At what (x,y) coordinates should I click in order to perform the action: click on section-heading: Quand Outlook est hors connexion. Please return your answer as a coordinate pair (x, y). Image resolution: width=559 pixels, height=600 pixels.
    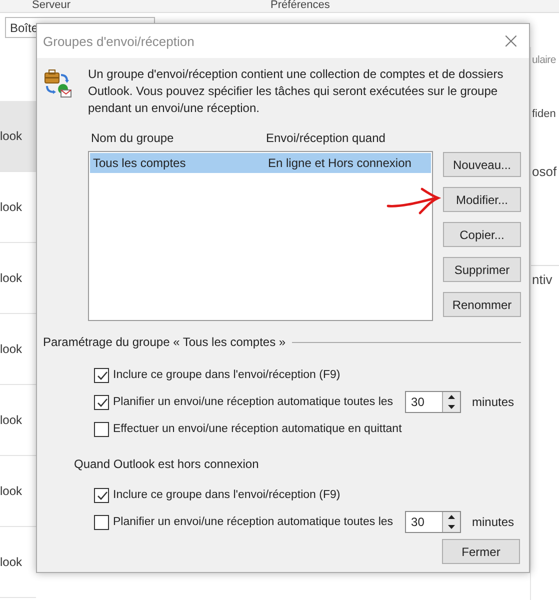
    Looking at the image, I should click on (166, 464).